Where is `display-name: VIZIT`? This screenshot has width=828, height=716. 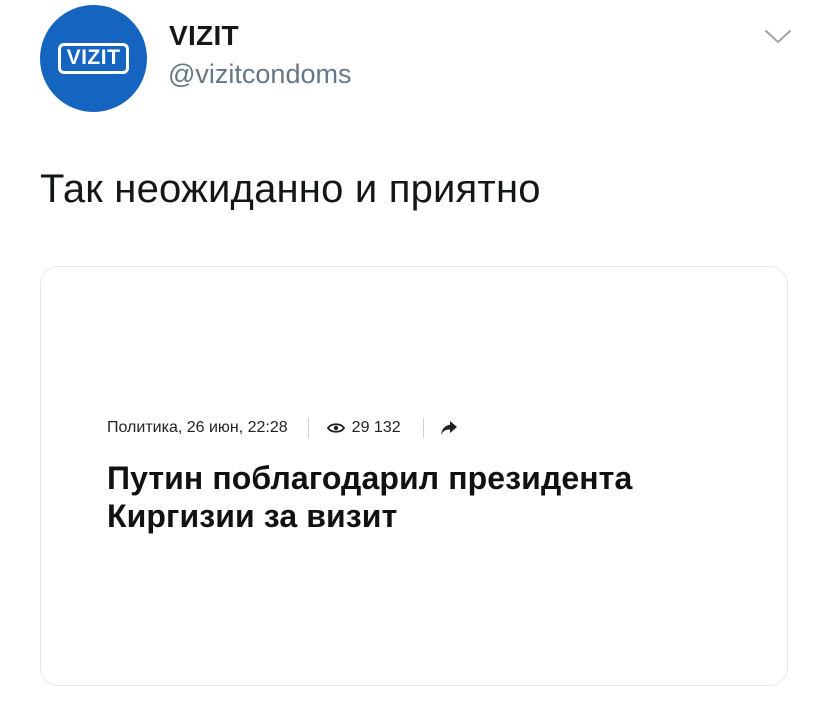
display-name: VIZIT is located at coordinates (204, 36).